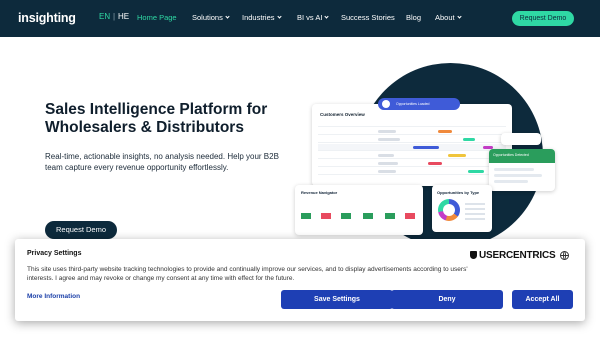 The image size is (600, 337). I want to click on sparkle-icon, so click(386, 104).